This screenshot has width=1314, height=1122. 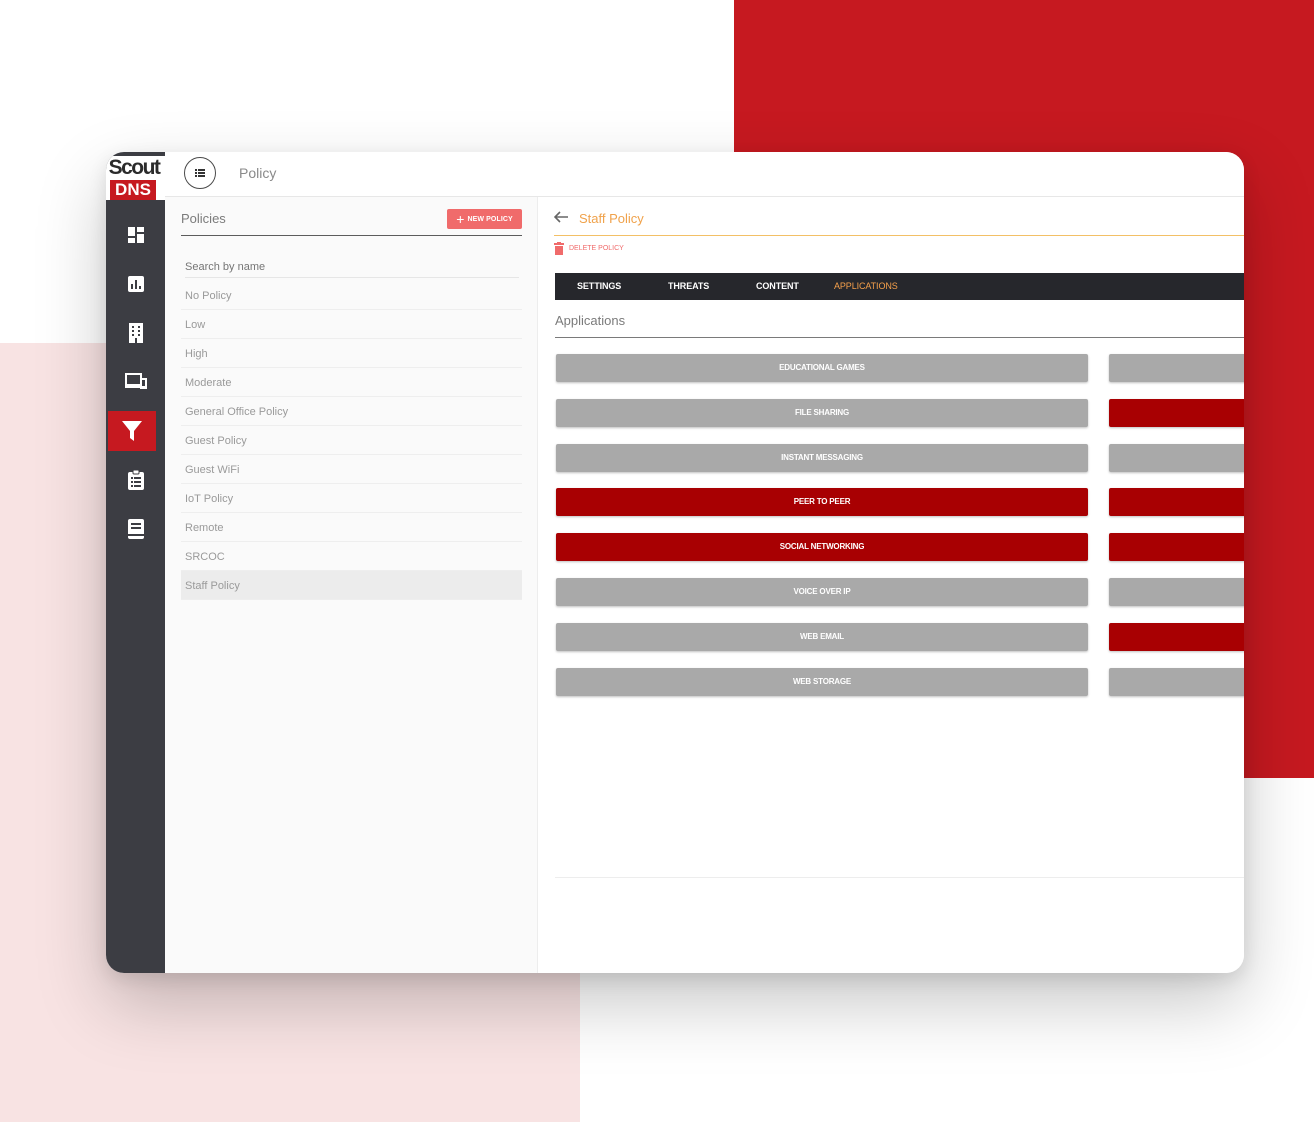 I want to click on trash-icon, so click(x=559, y=248).